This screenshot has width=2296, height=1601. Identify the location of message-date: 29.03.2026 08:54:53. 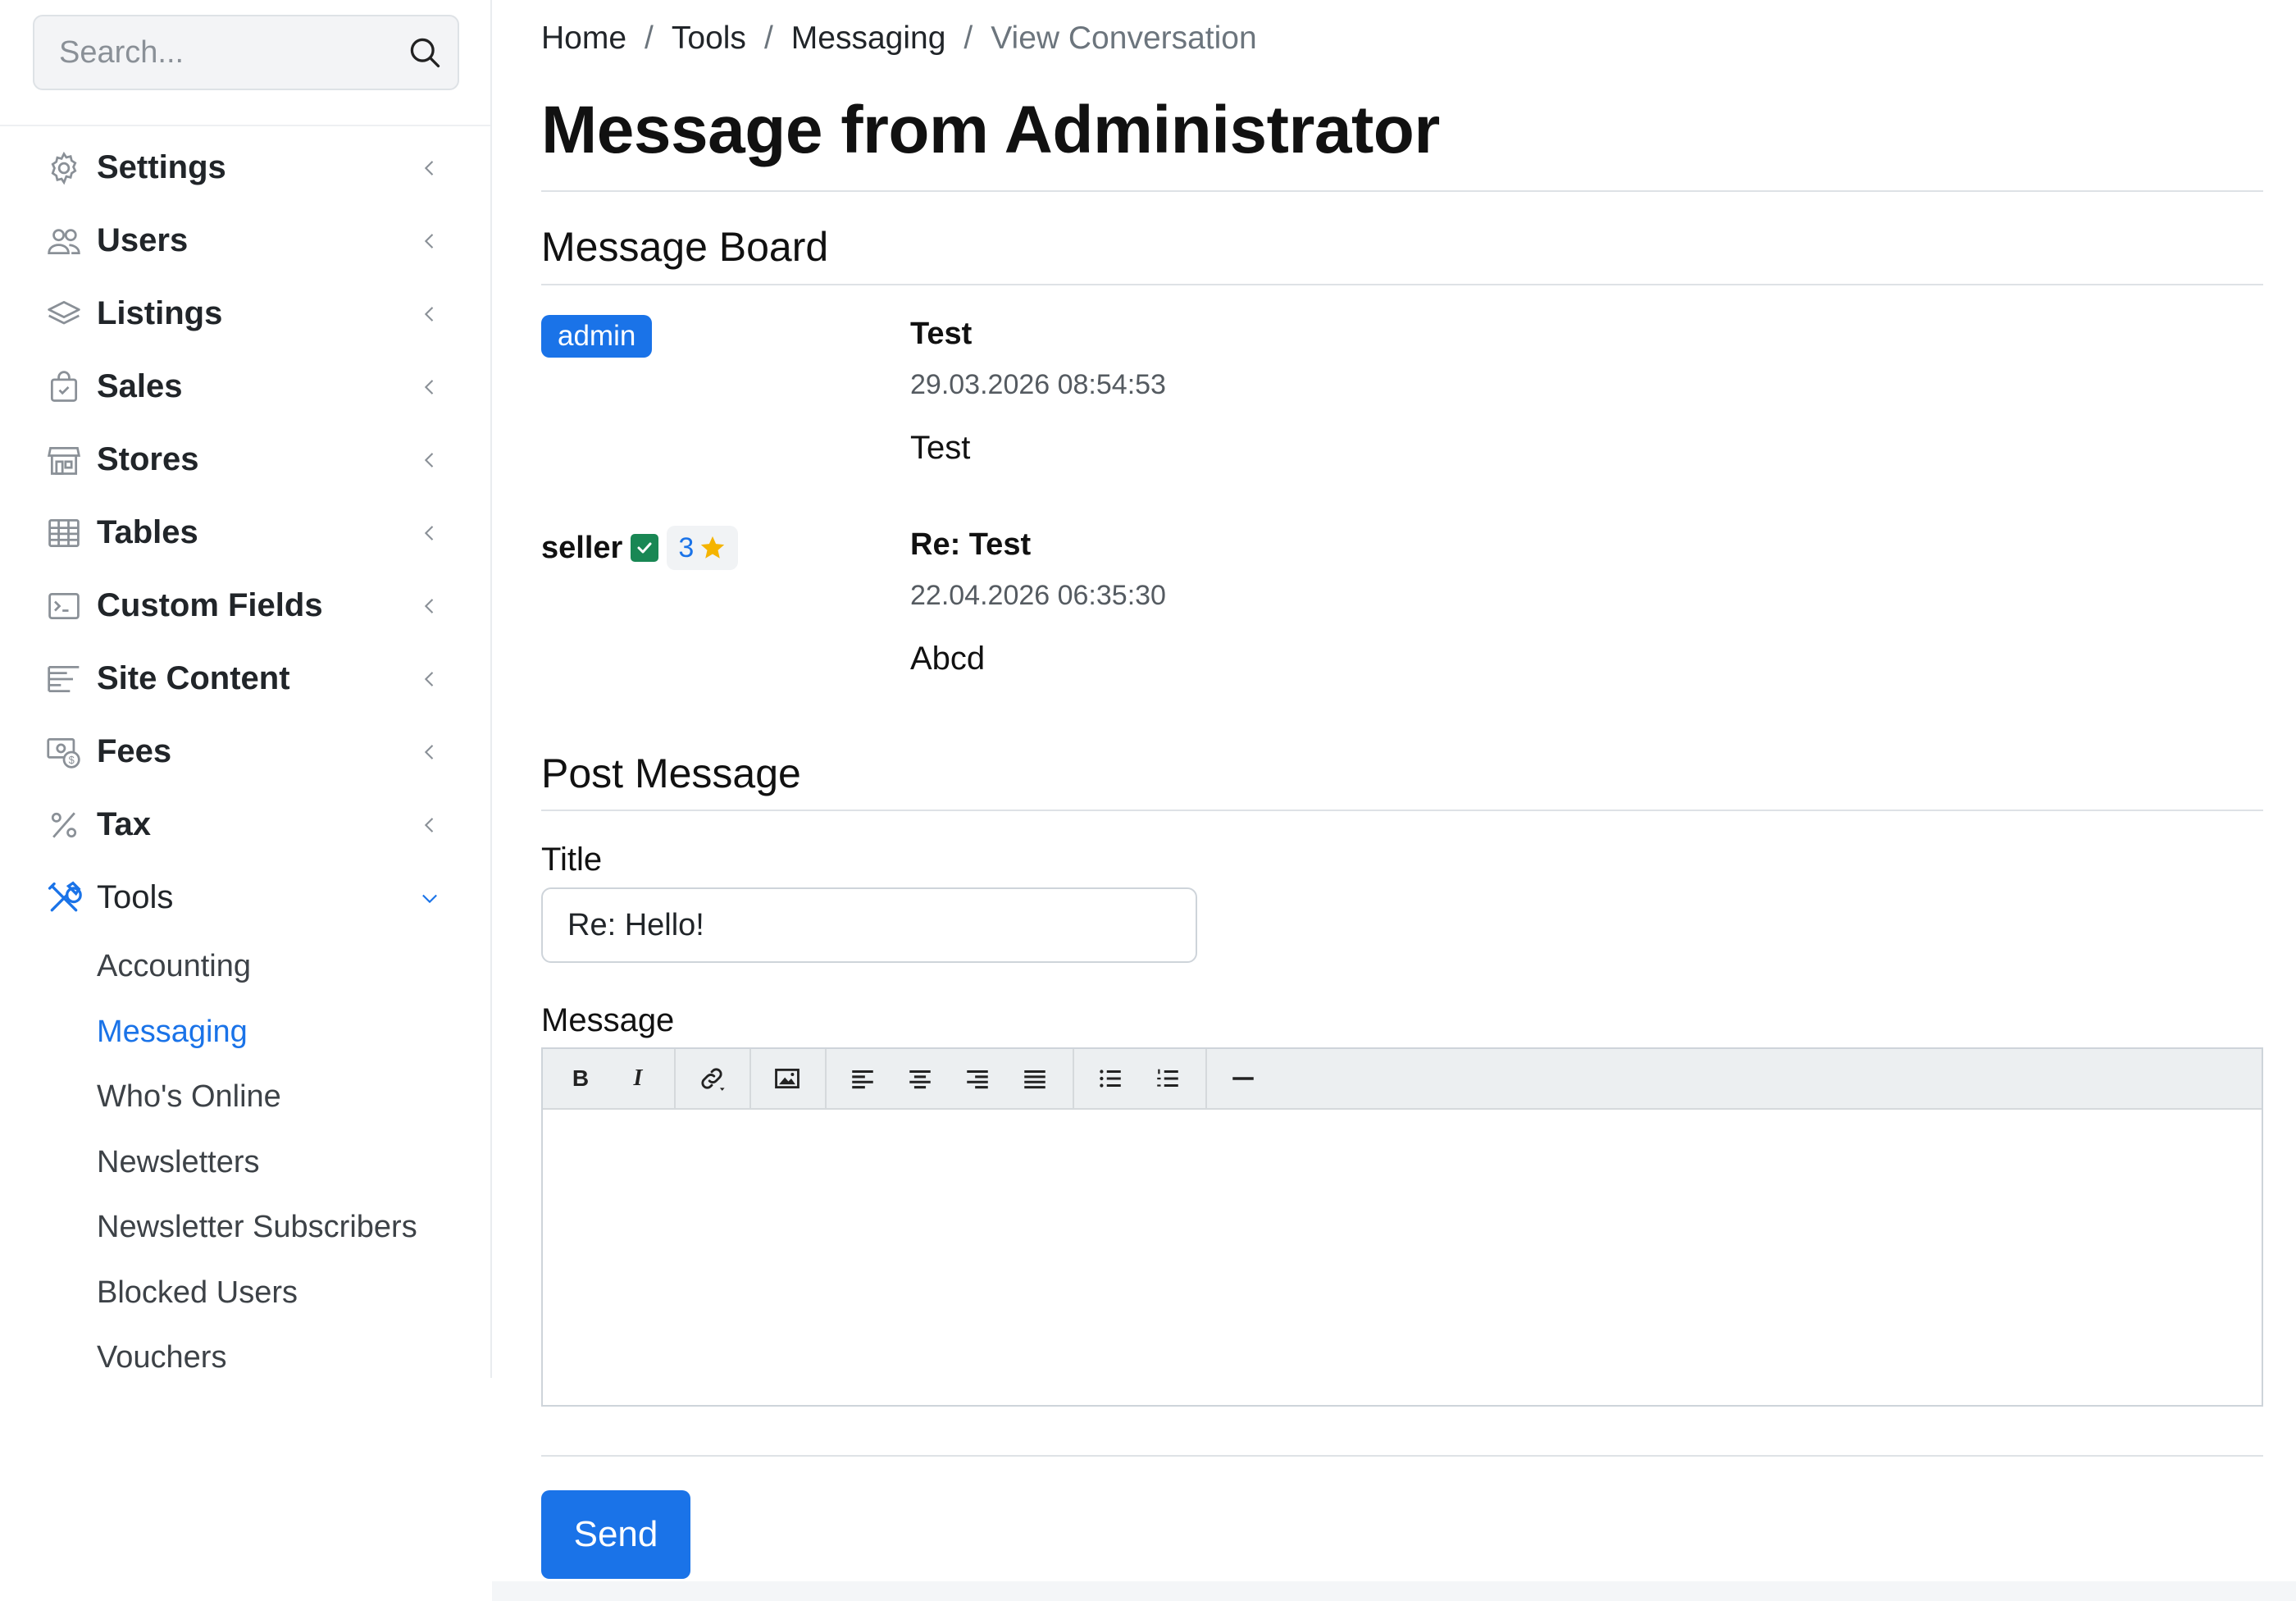
(1038, 384).